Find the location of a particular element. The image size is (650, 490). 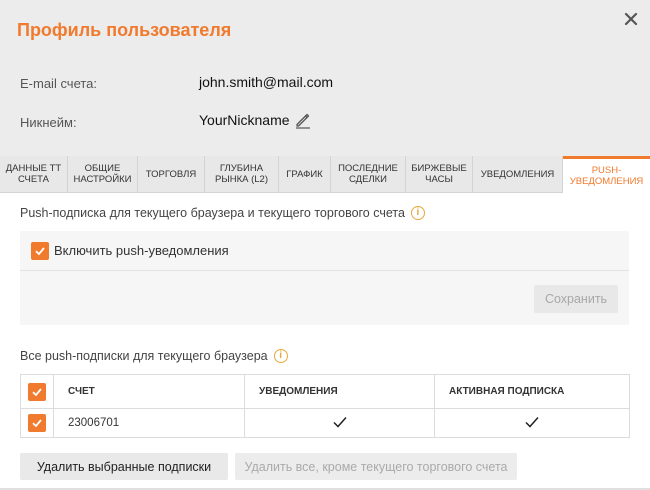

row-checkbox is located at coordinates (37, 423).